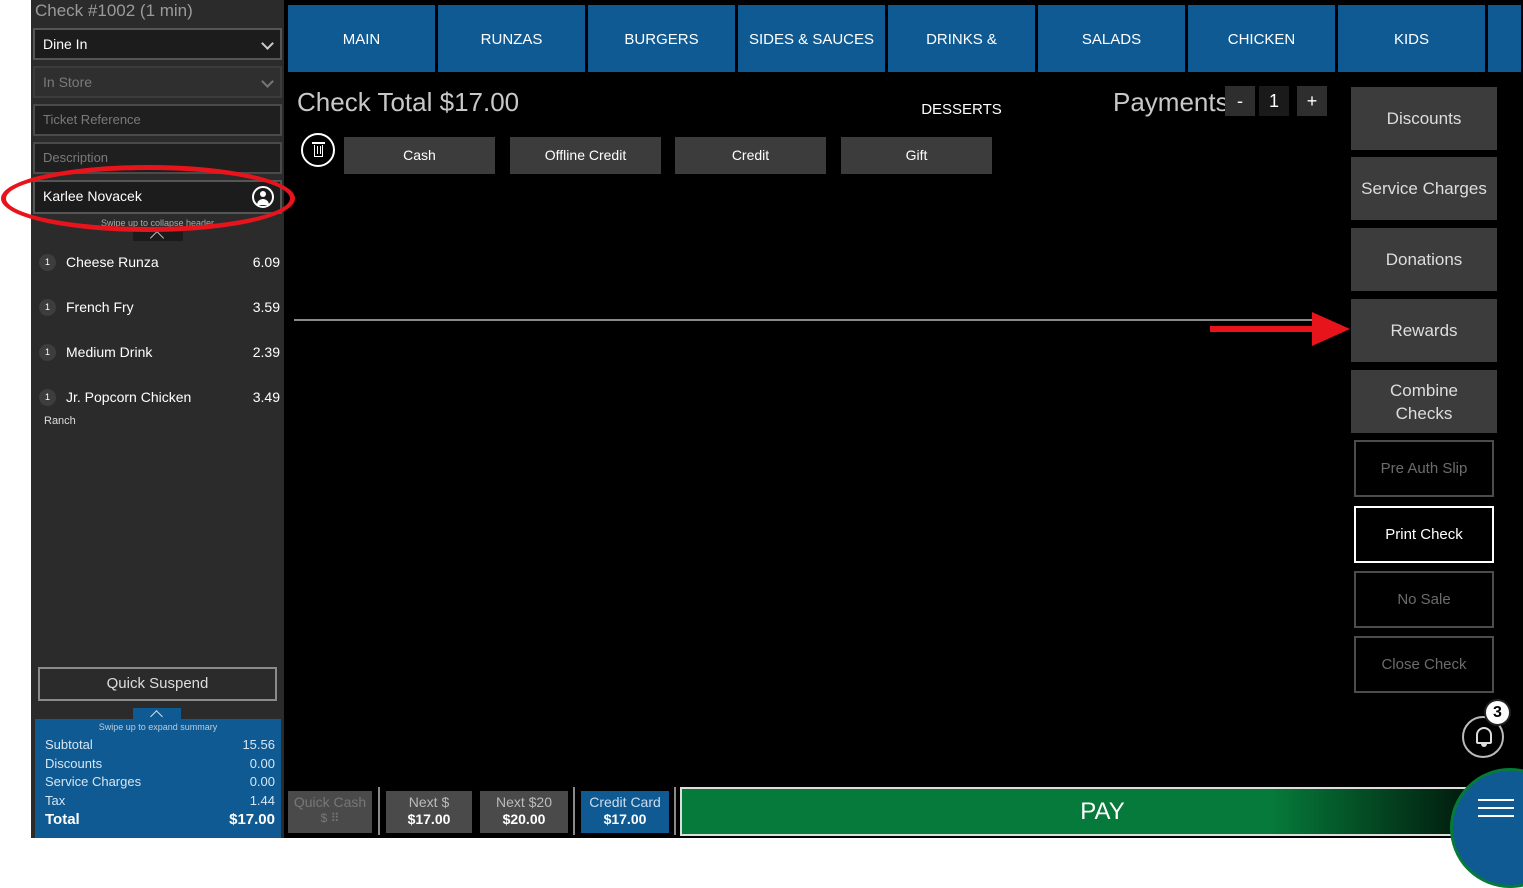 The image size is (1523, 888). I want to click on next-dollar-amount: $17.00, so click(429, 819).